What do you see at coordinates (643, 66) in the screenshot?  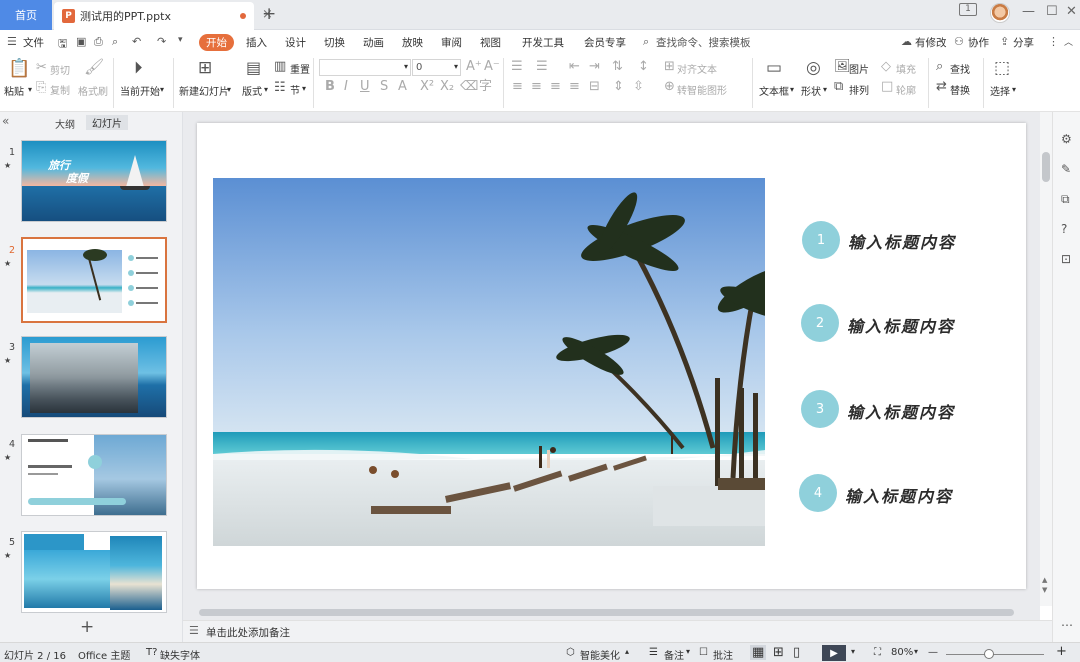 I see `line-spacing-icon: ↕` at bounding box center [643, 66].